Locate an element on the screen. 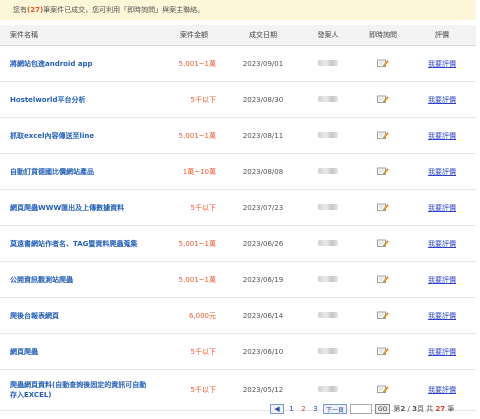 Image resolution: width=480 pixels, height=419 pixels. case-name-link: 網頁爬蟲WWW匯出及上傳數據資料 is located at coordinates (80, 207).